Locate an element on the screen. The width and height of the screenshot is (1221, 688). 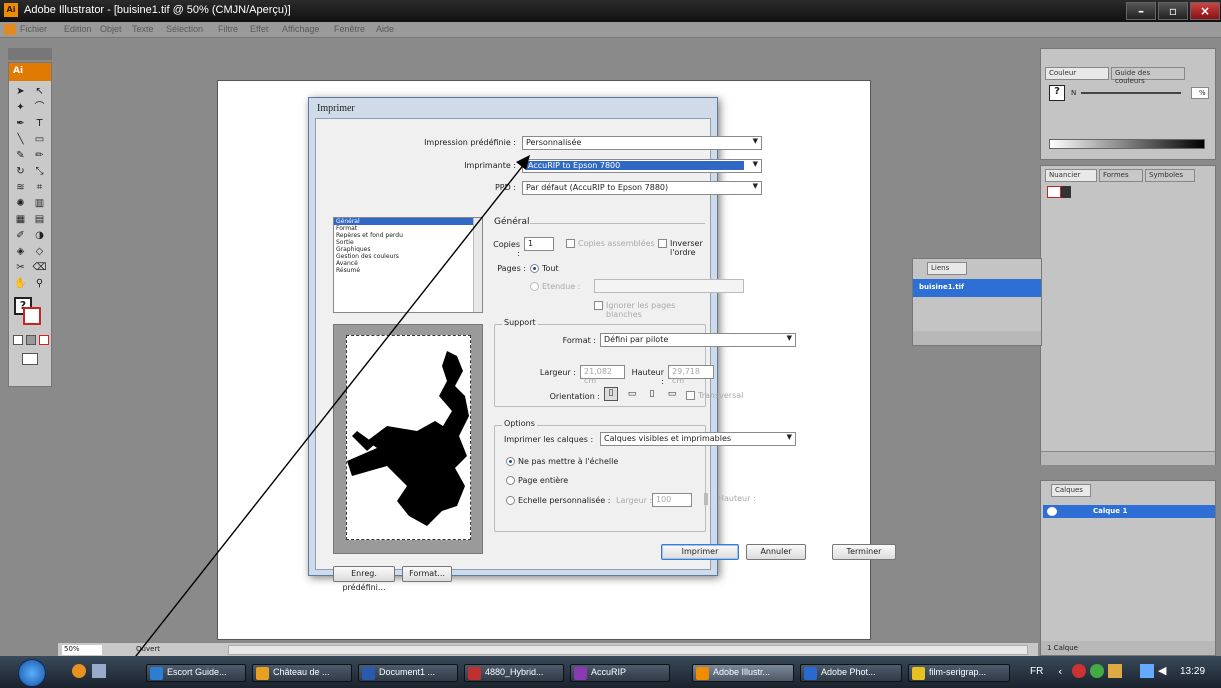
start-button is located at coordinates (32, 673).